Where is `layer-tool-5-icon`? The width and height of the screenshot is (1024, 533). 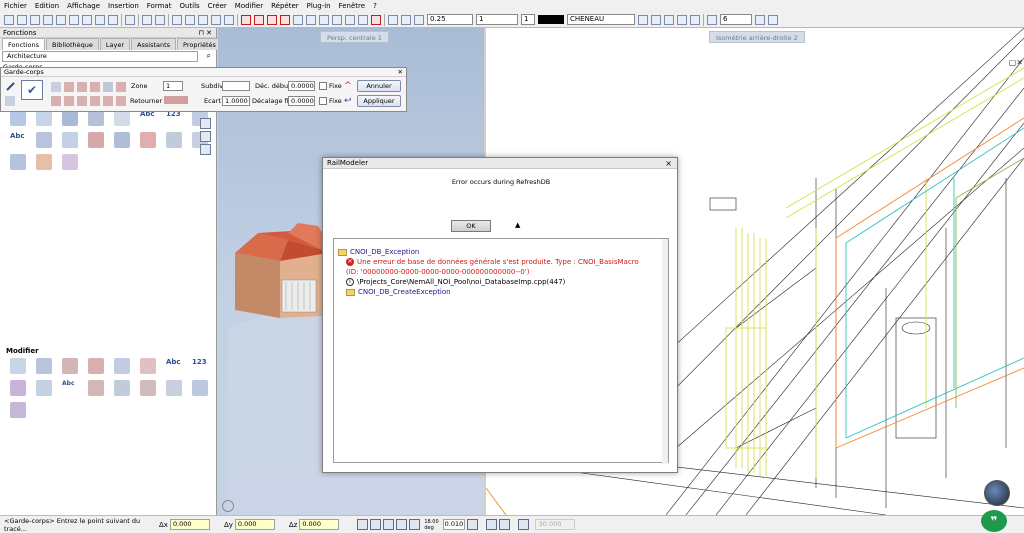
layer-tool-5-icon is located at coordinates (350, 19).